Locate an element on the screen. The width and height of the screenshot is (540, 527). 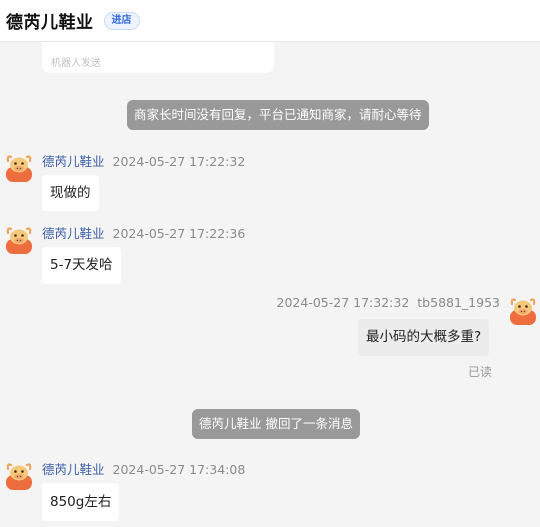
message-time: 2024-05-27 17:22:32 is located at coordinates (179, 161).